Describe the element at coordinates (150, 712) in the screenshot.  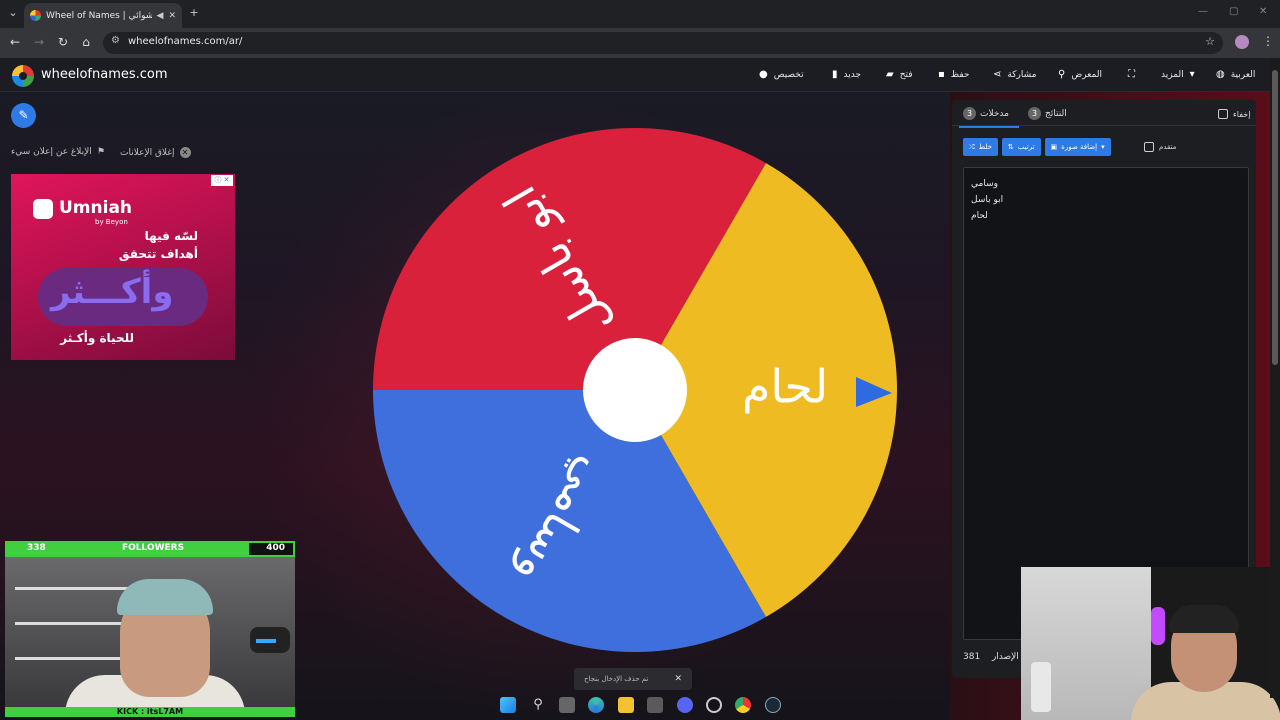
I see `kick-handle: KICK : itsL7AM` at that location.